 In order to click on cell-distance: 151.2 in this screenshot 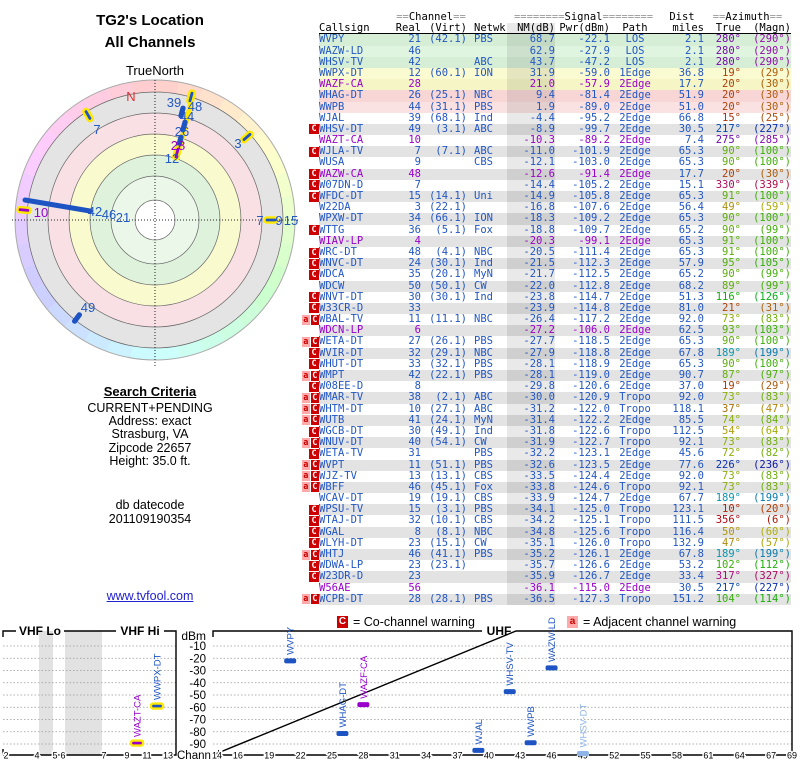, I will do `click(688, 598)`.